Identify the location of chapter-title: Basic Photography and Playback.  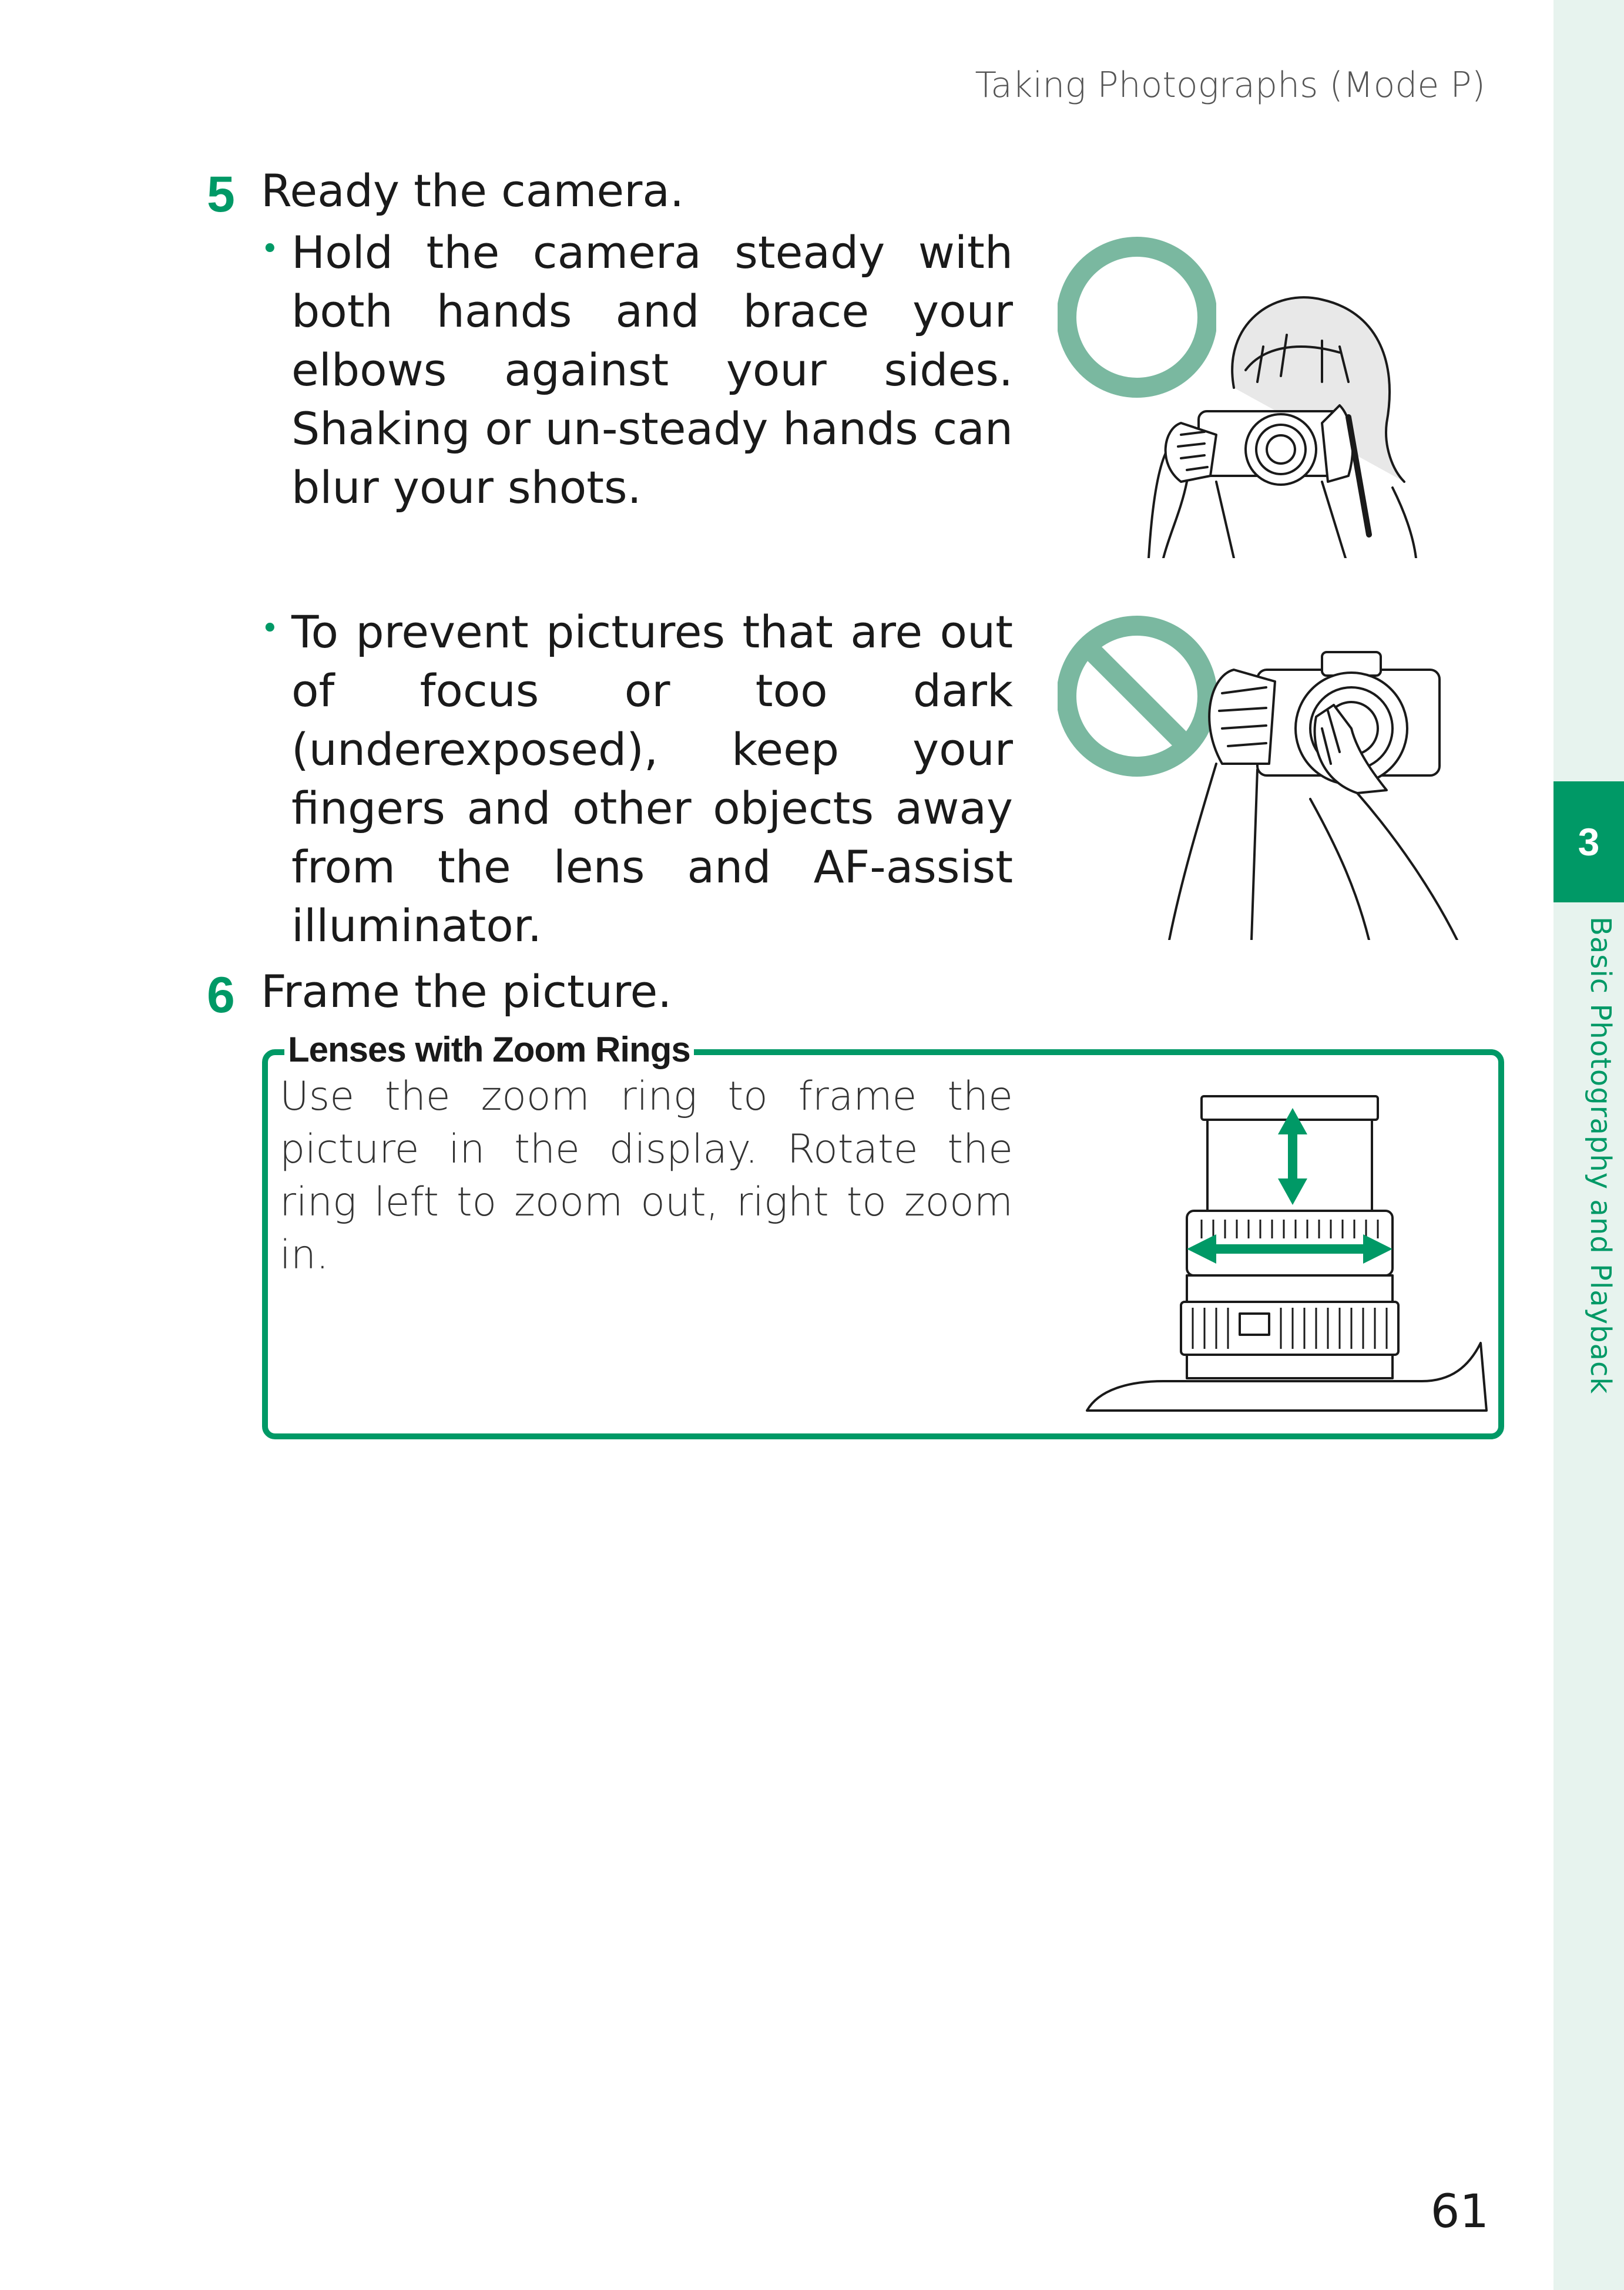
(1600, 1155).